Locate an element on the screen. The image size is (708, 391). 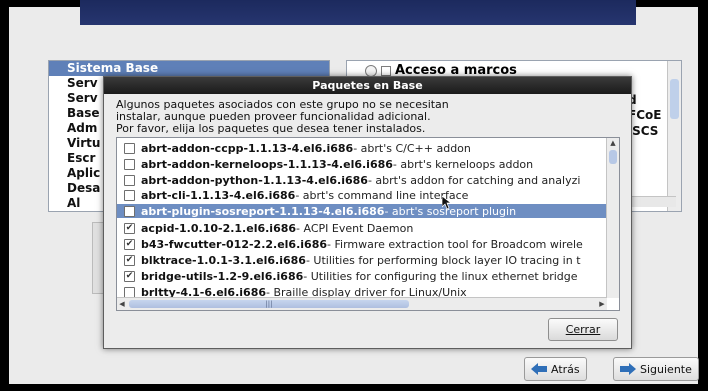
package-name: bridge-utils-1.2-9.el6.i686 is located at coordinates (222, 276).